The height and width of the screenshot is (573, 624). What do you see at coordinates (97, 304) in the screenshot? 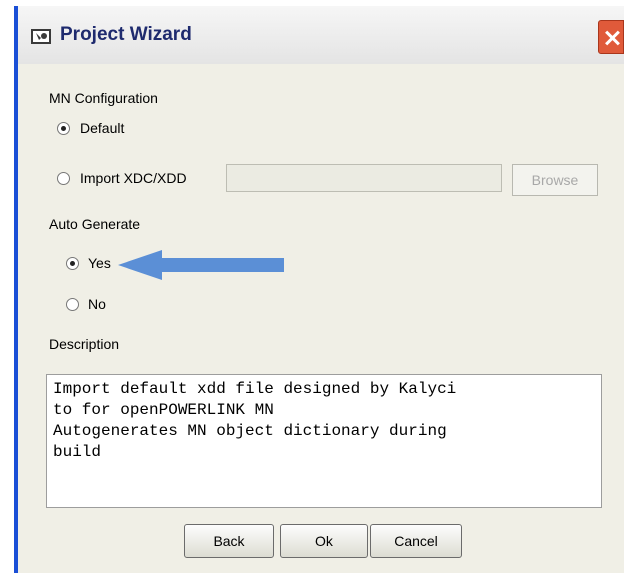
I see `radio-no-label: No` at bounding box center [97, 304].